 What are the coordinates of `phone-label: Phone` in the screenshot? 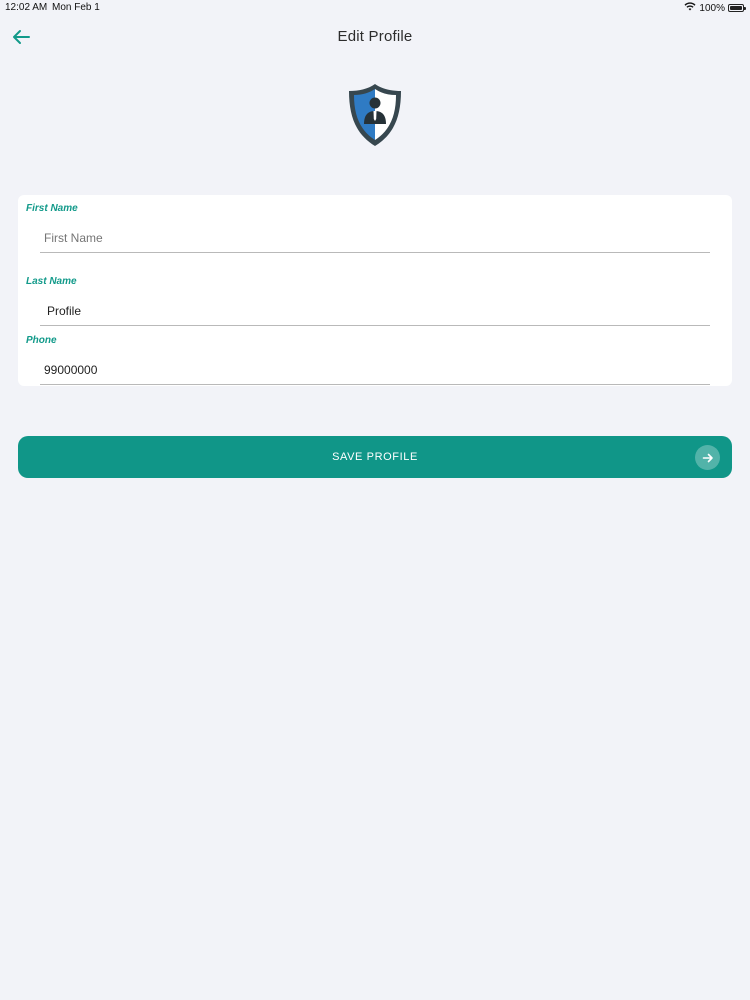 It's located at (41, 340).